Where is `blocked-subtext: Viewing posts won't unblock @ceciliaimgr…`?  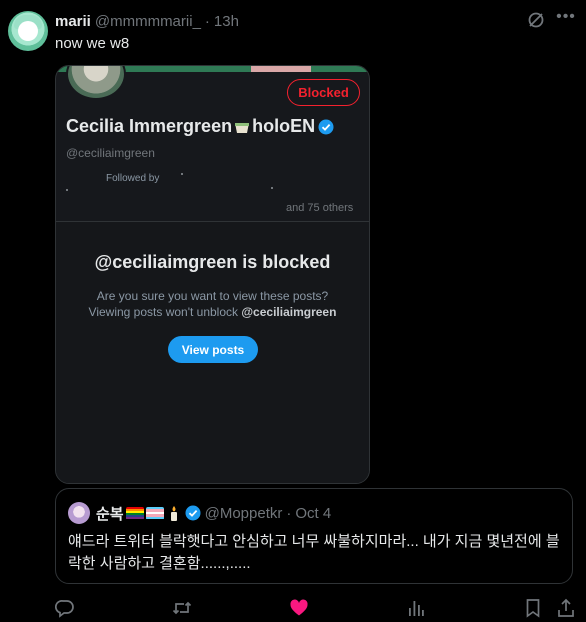
blocked-subtext: Viewing posts won't unblock @ceciliaimgr… is located at coordinates (212, 312).